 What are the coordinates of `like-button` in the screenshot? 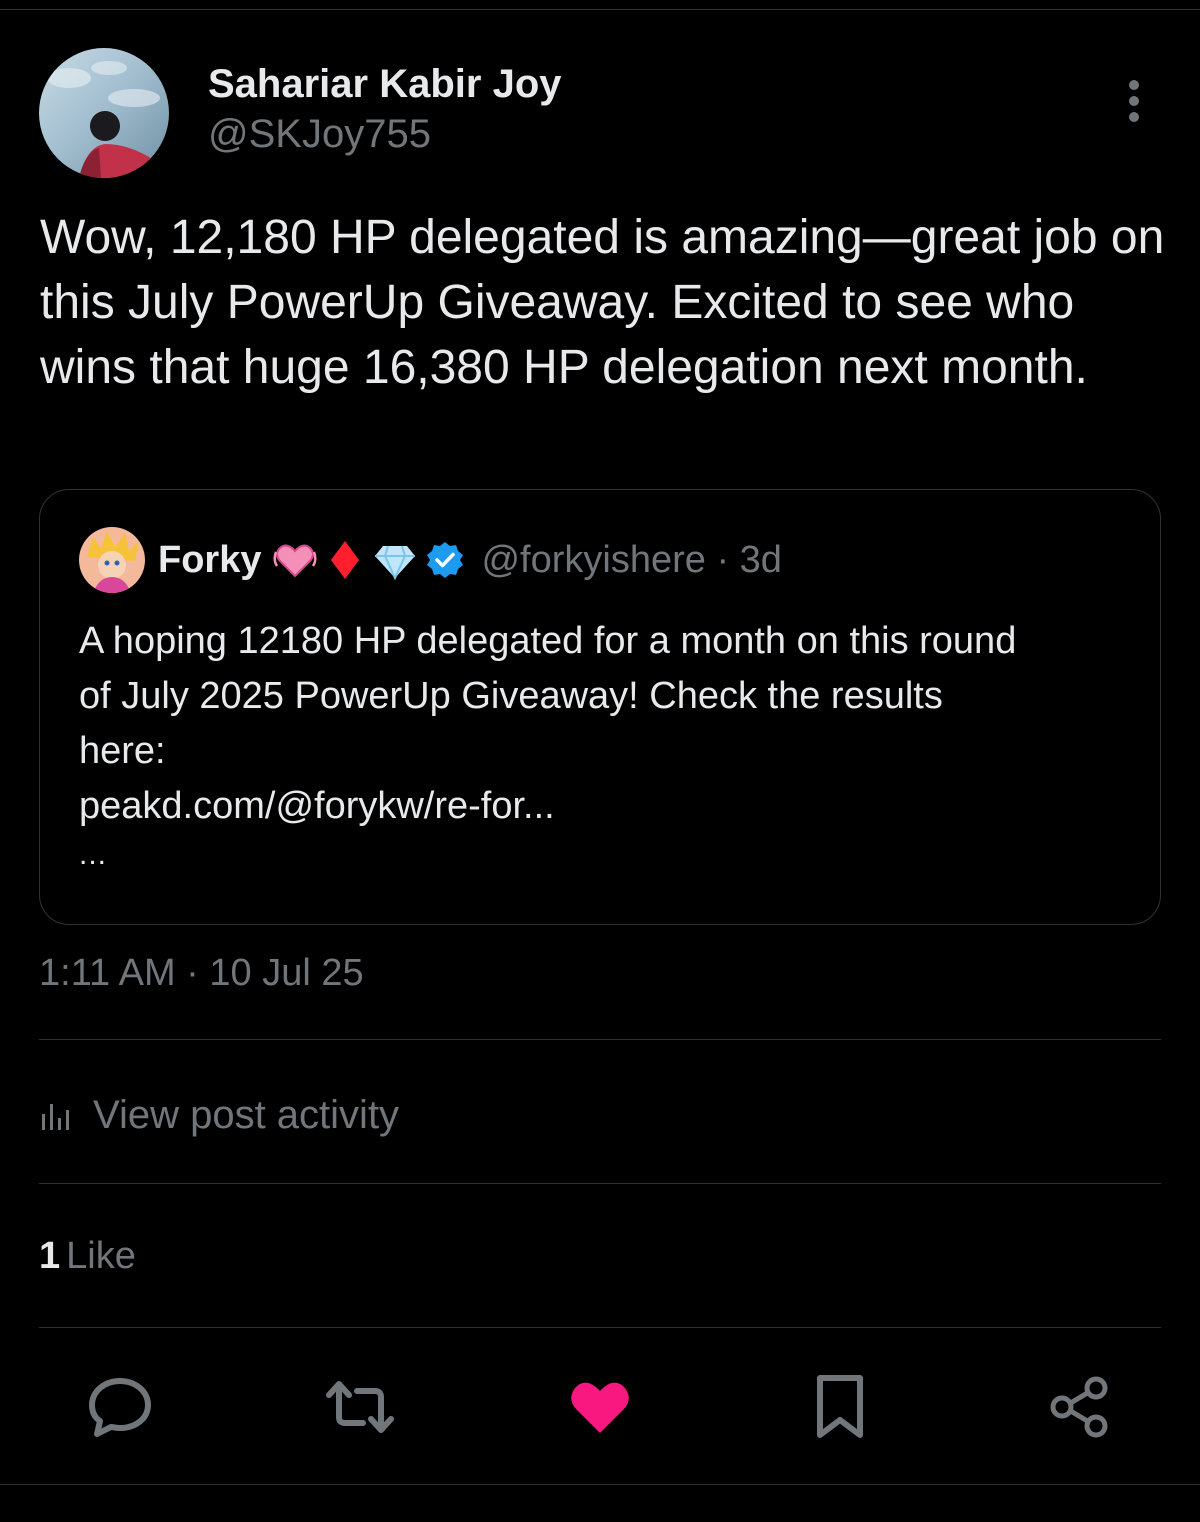 It's located at (600, 1407).